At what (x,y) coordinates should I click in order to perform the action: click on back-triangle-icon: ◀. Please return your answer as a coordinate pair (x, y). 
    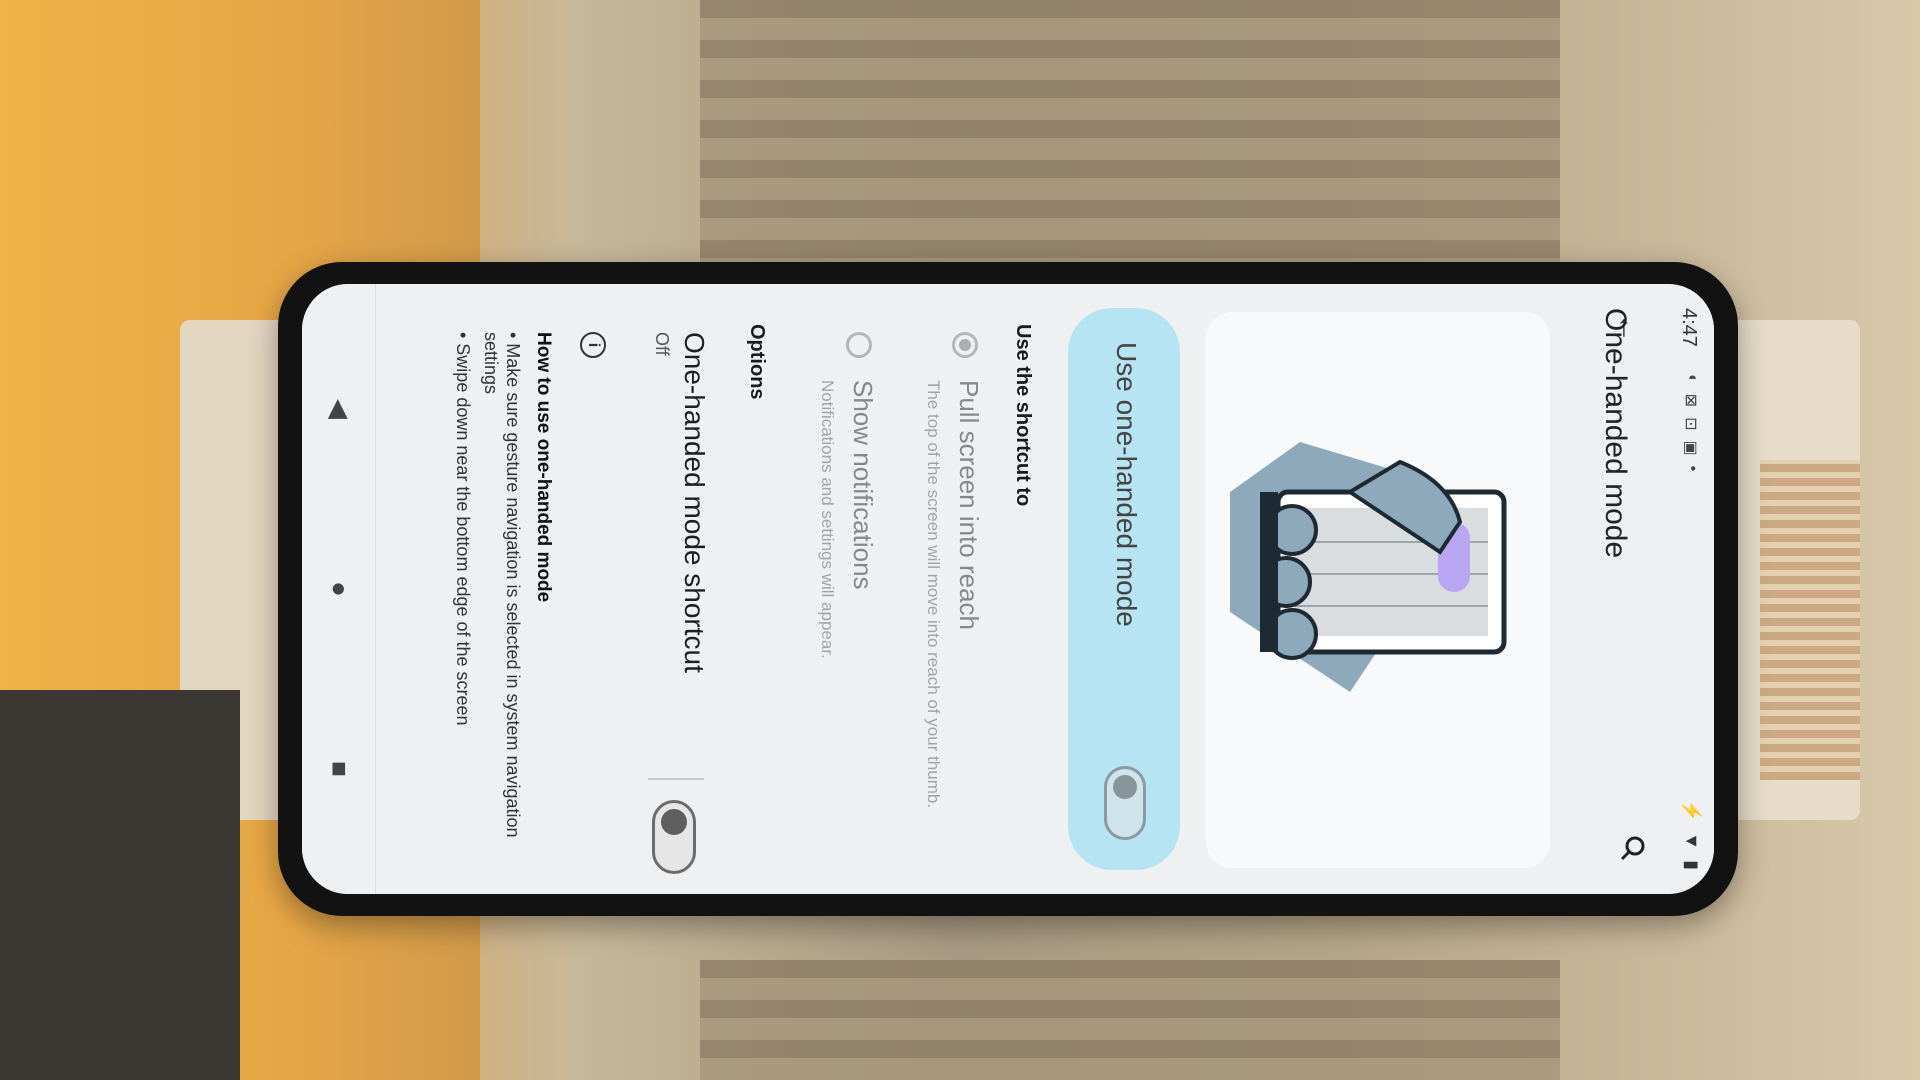
    Looking at the image, I should click on (340, 409).